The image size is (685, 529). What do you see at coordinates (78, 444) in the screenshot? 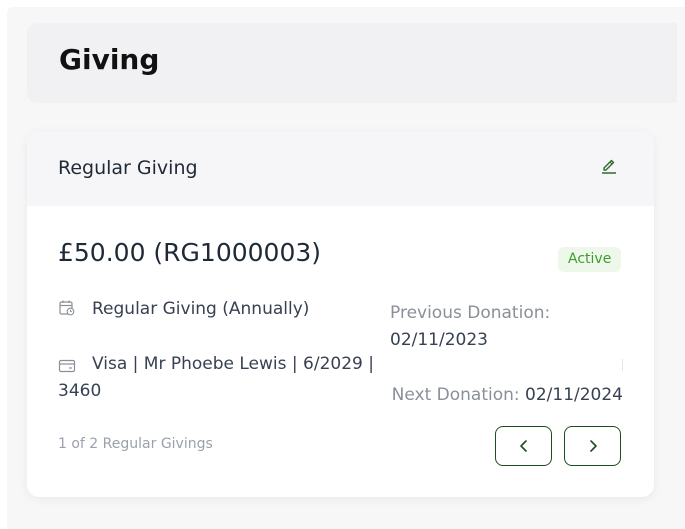
I see `pager-position: 1 of 2` at bounding box center [78, 444].